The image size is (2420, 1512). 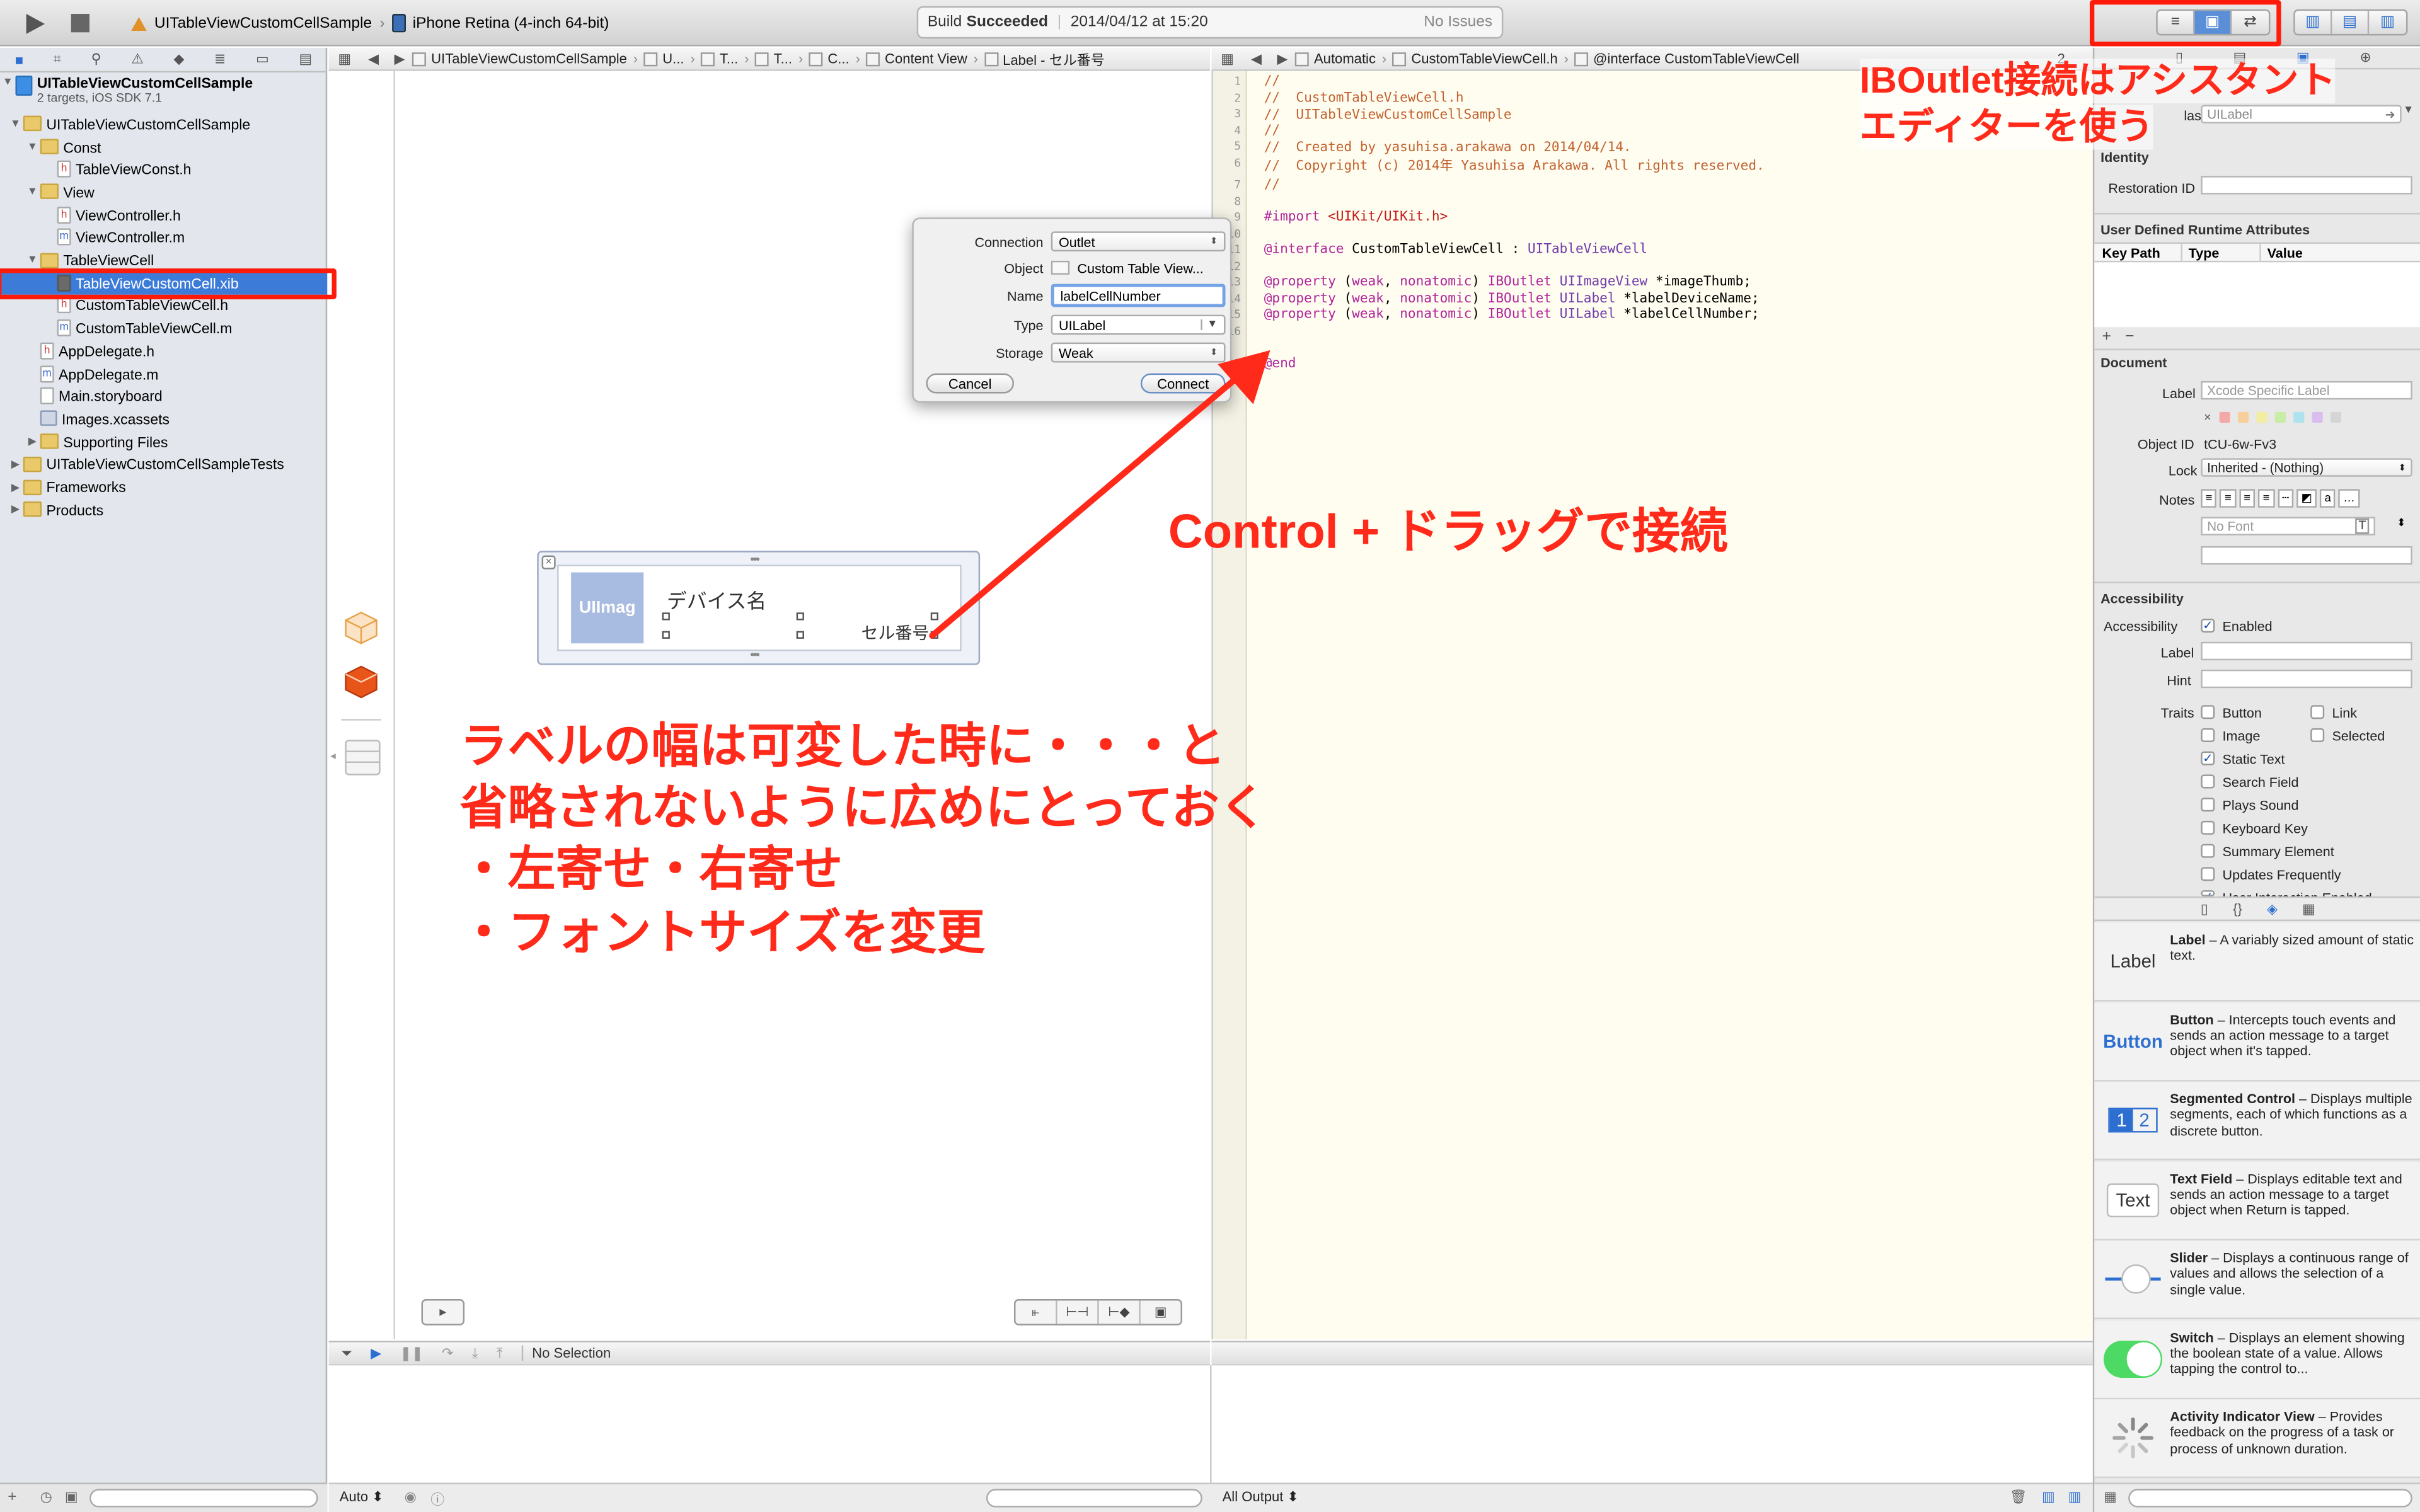 What do you see at coordinates (2261, 417) in the screenshot?
I see `swatch-yellow` at bounding box center [2261, 417].